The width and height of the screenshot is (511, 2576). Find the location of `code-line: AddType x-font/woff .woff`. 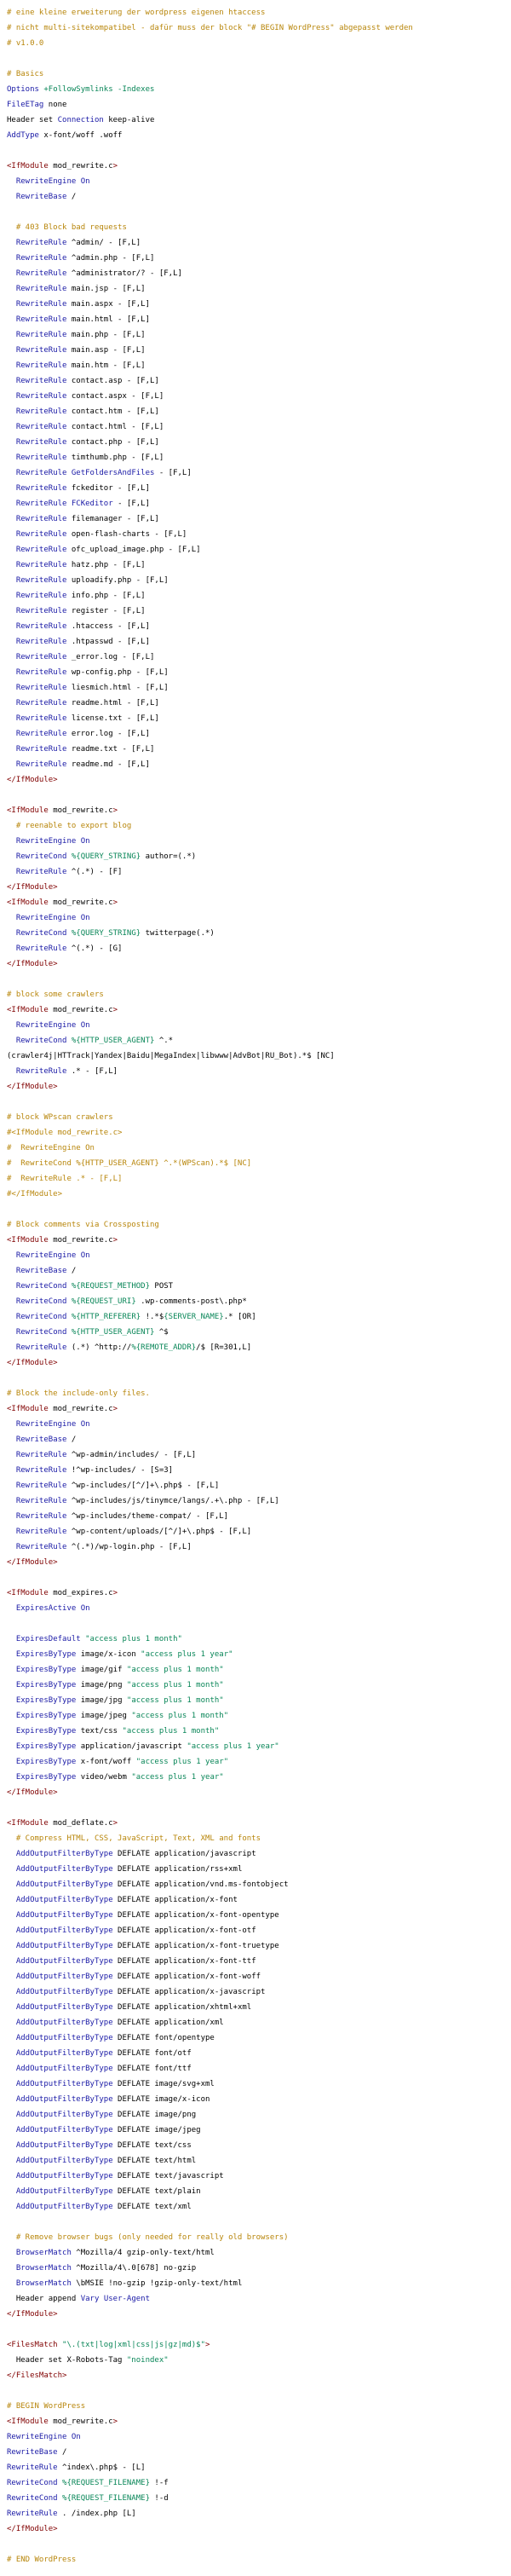

code-line: AddType x-font/woff .woff is located at coordinates (255, 135).